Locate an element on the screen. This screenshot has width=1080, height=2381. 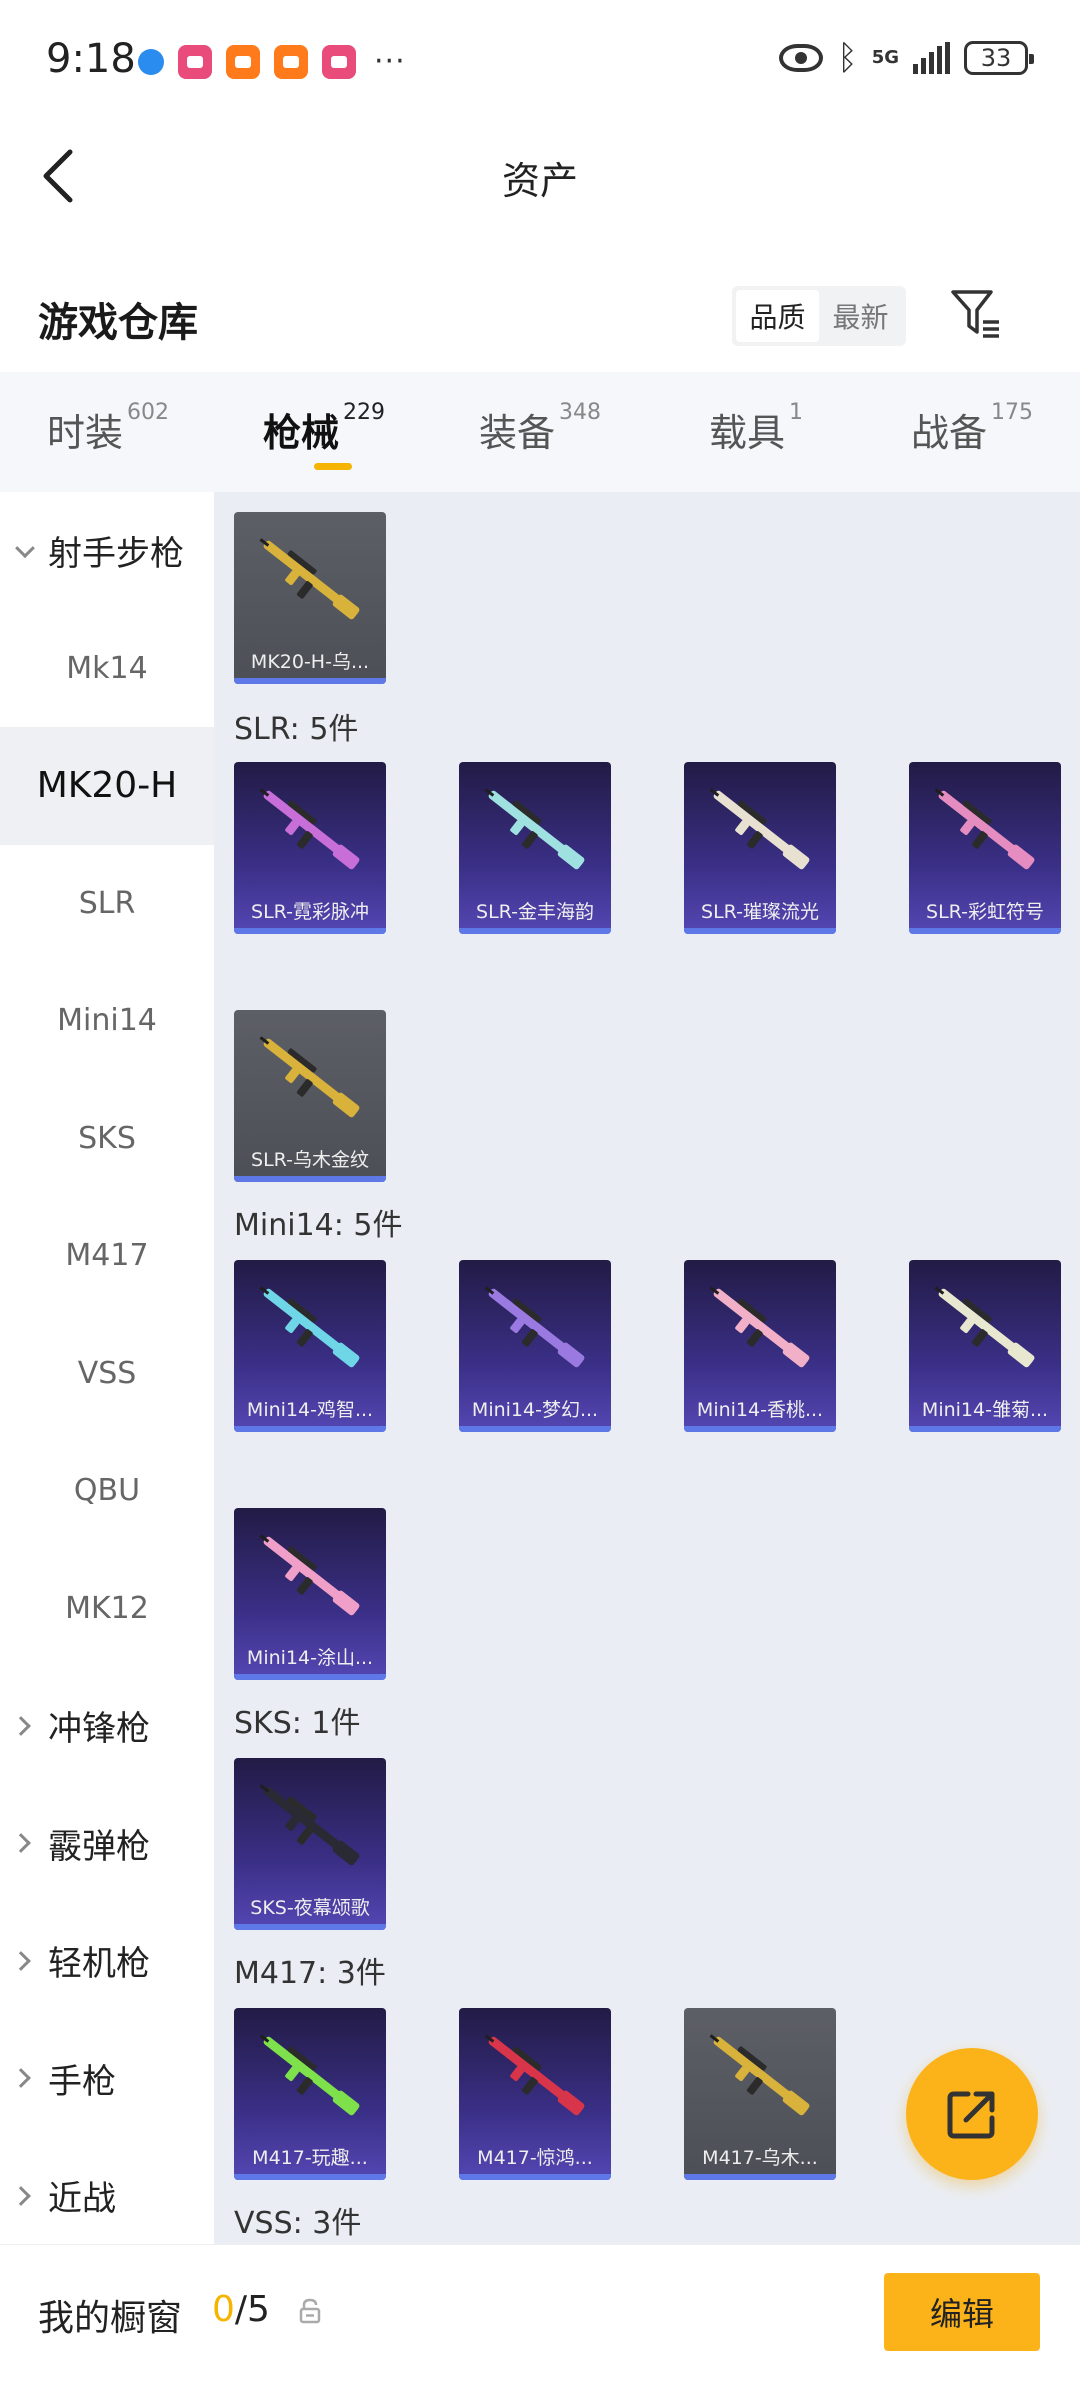
sidebar-item-mini14: Mini14 is located at coordinates (107, 1021).